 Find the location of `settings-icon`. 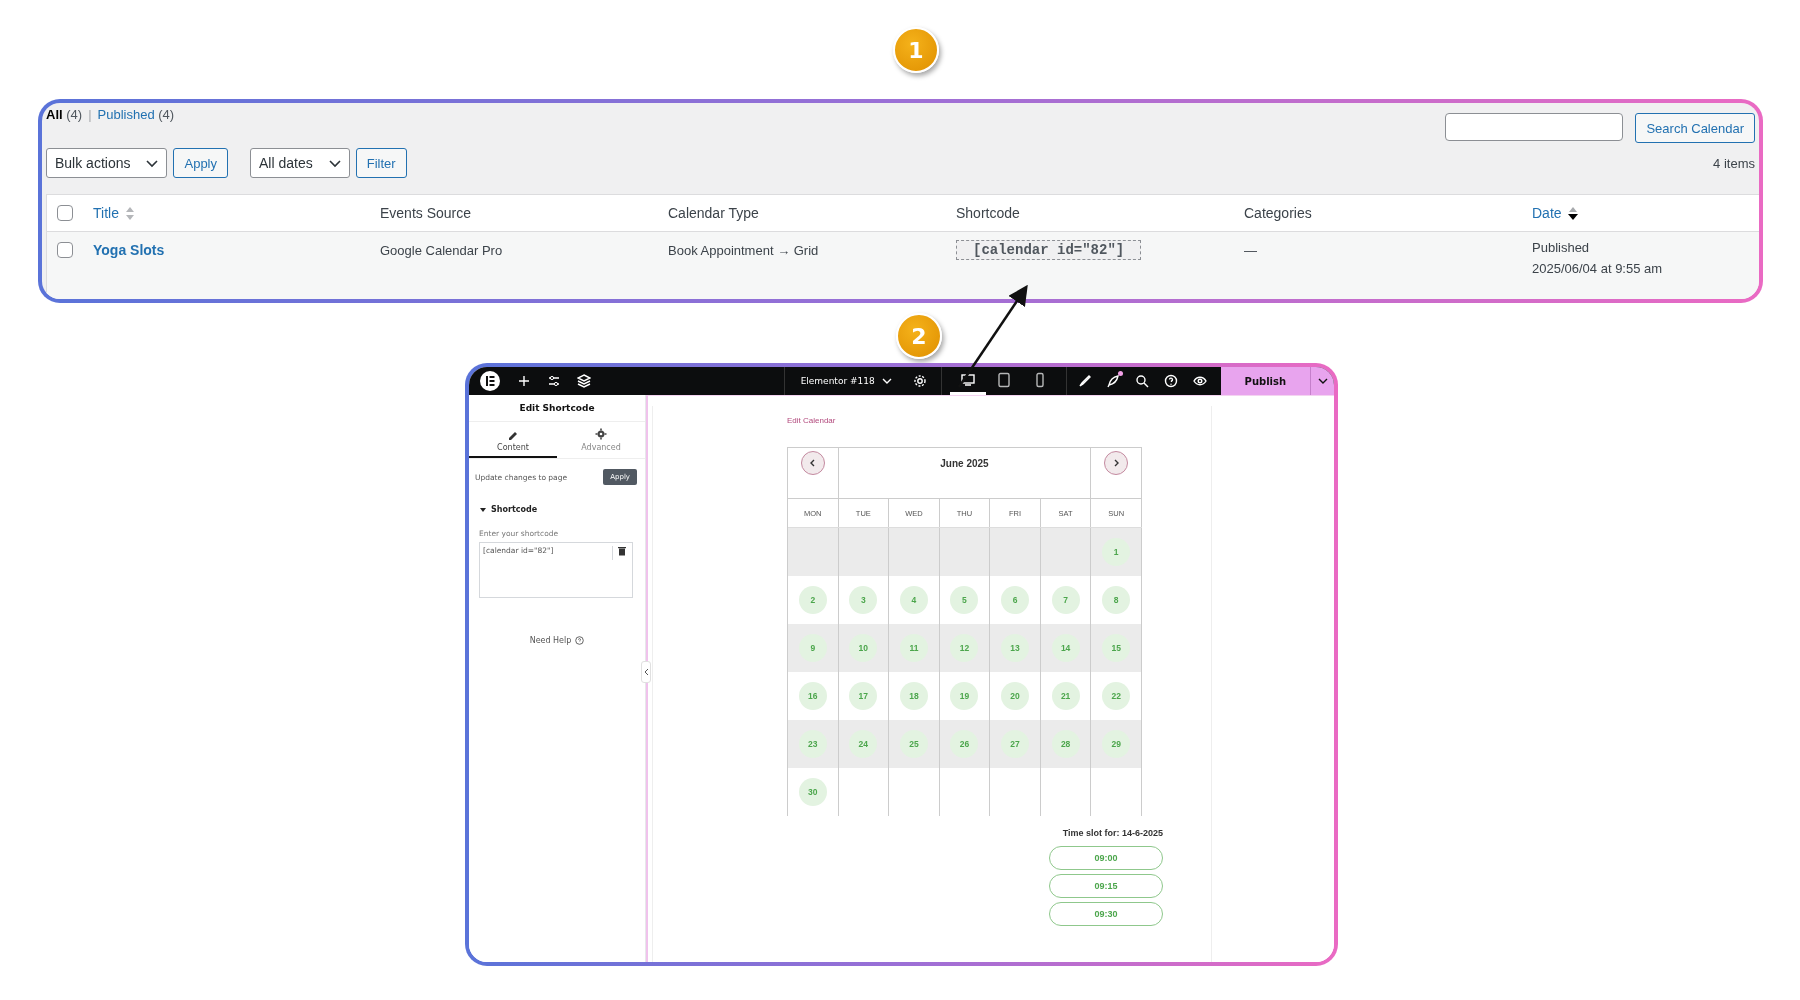

settings-icon is located at coordinates (919, 381).